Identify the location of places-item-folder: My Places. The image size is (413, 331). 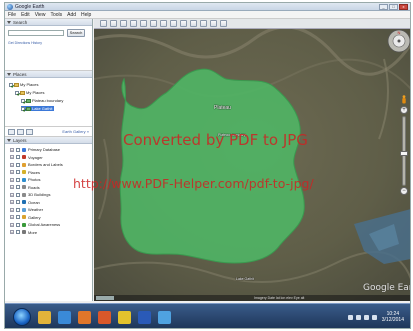
(29, 92).